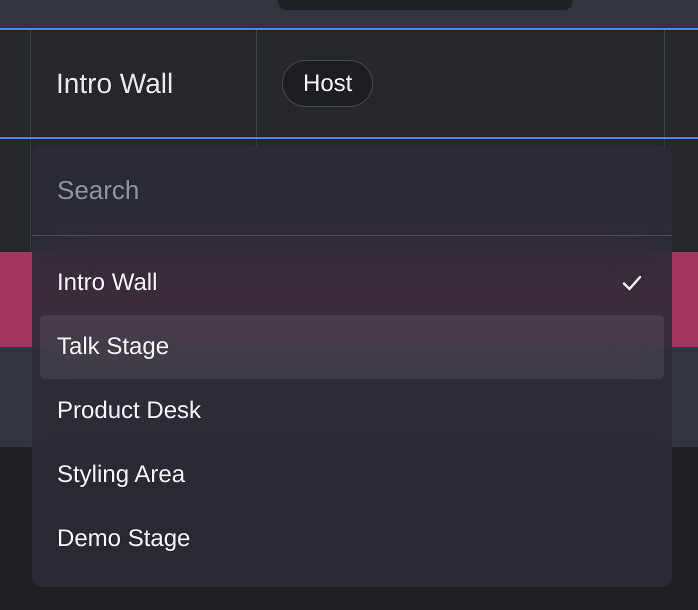  I want to click on dropdown-option: Styling Area, so click(352, 475).